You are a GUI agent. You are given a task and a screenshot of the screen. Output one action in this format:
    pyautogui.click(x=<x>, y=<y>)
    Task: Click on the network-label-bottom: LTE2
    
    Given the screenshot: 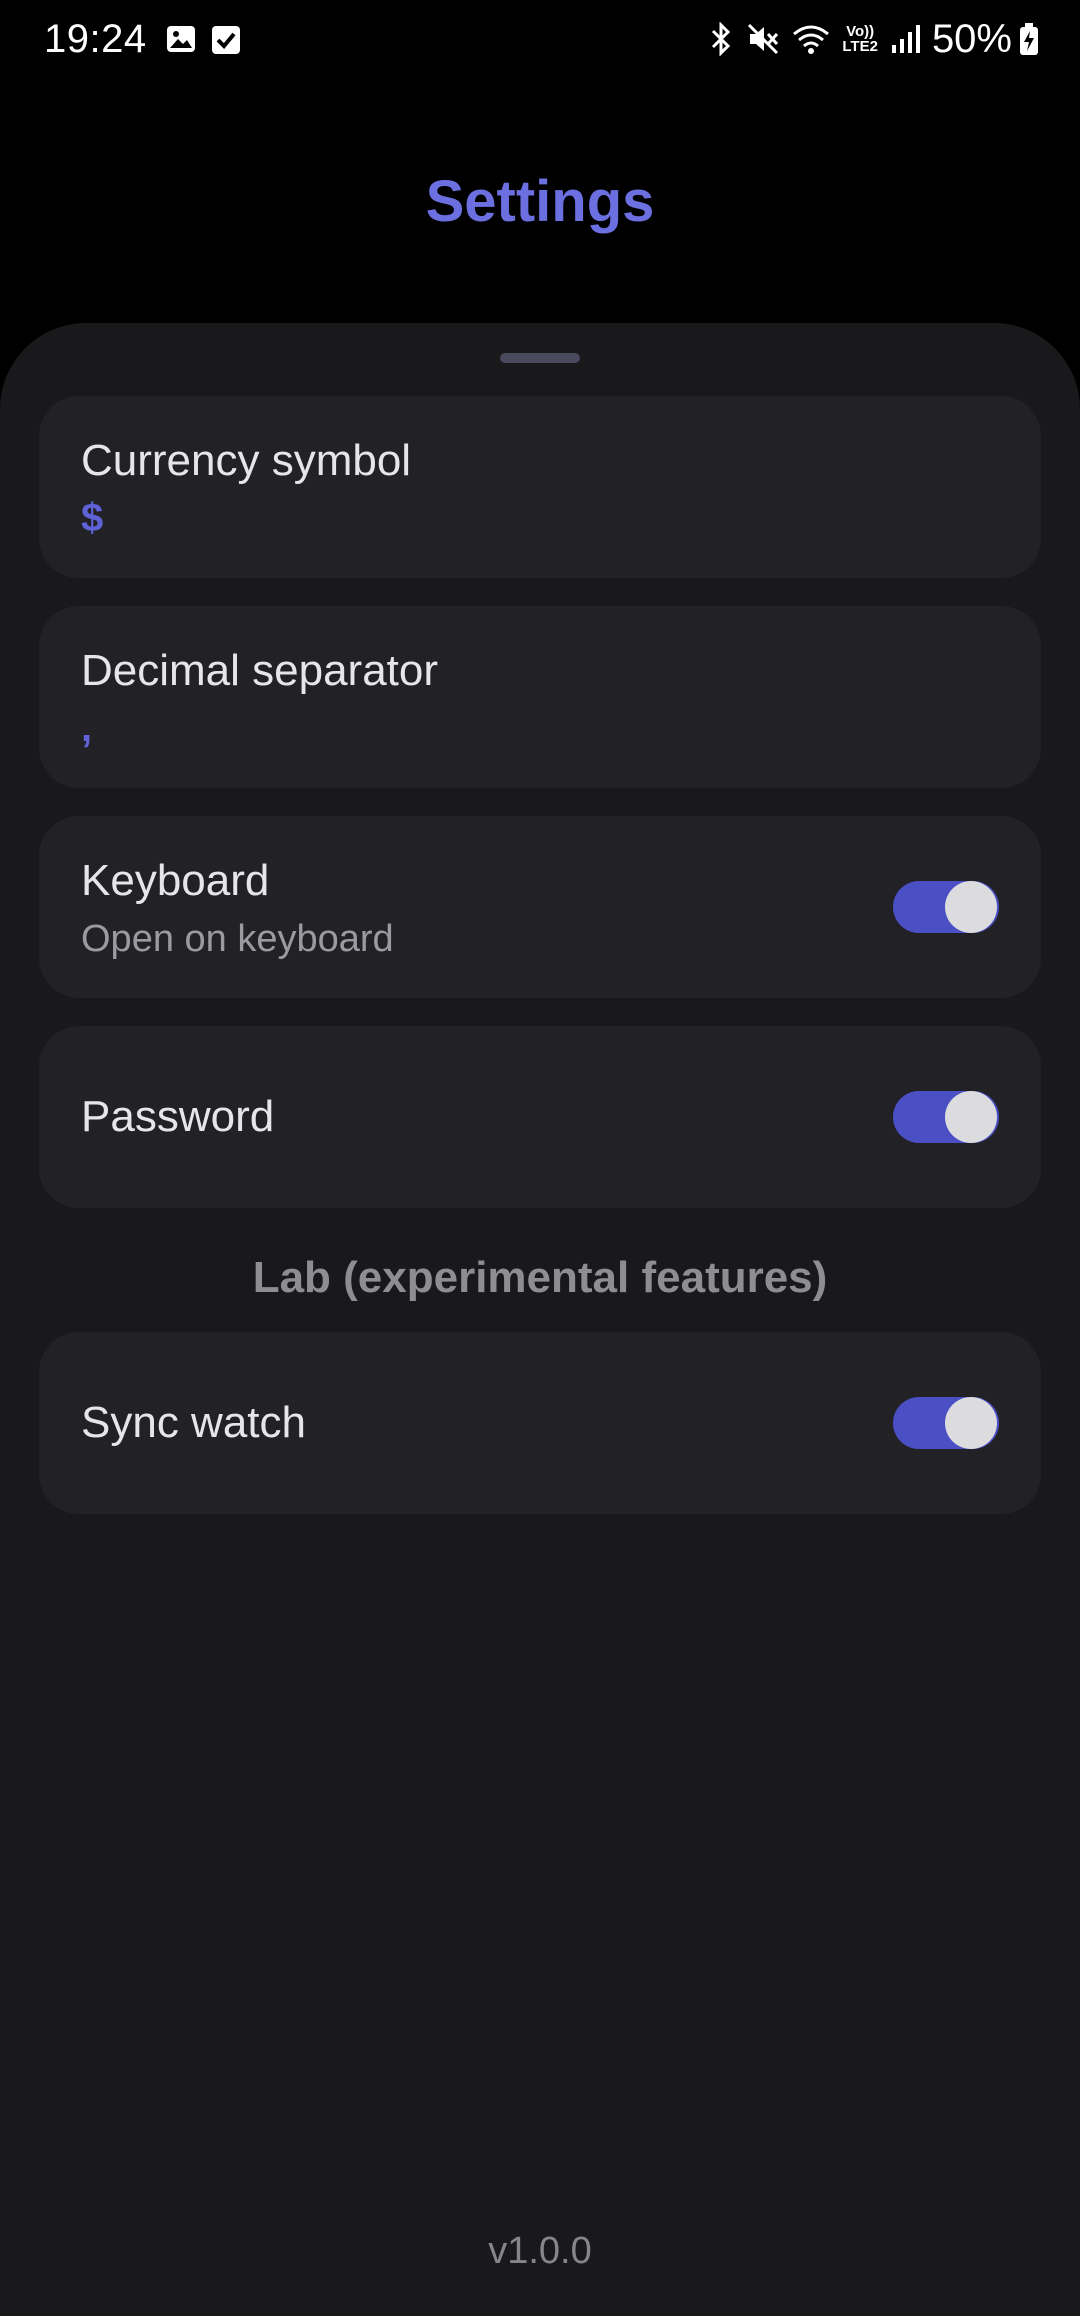 What is the action you would take?
    pyautogui.click(x=860, y=46)
    